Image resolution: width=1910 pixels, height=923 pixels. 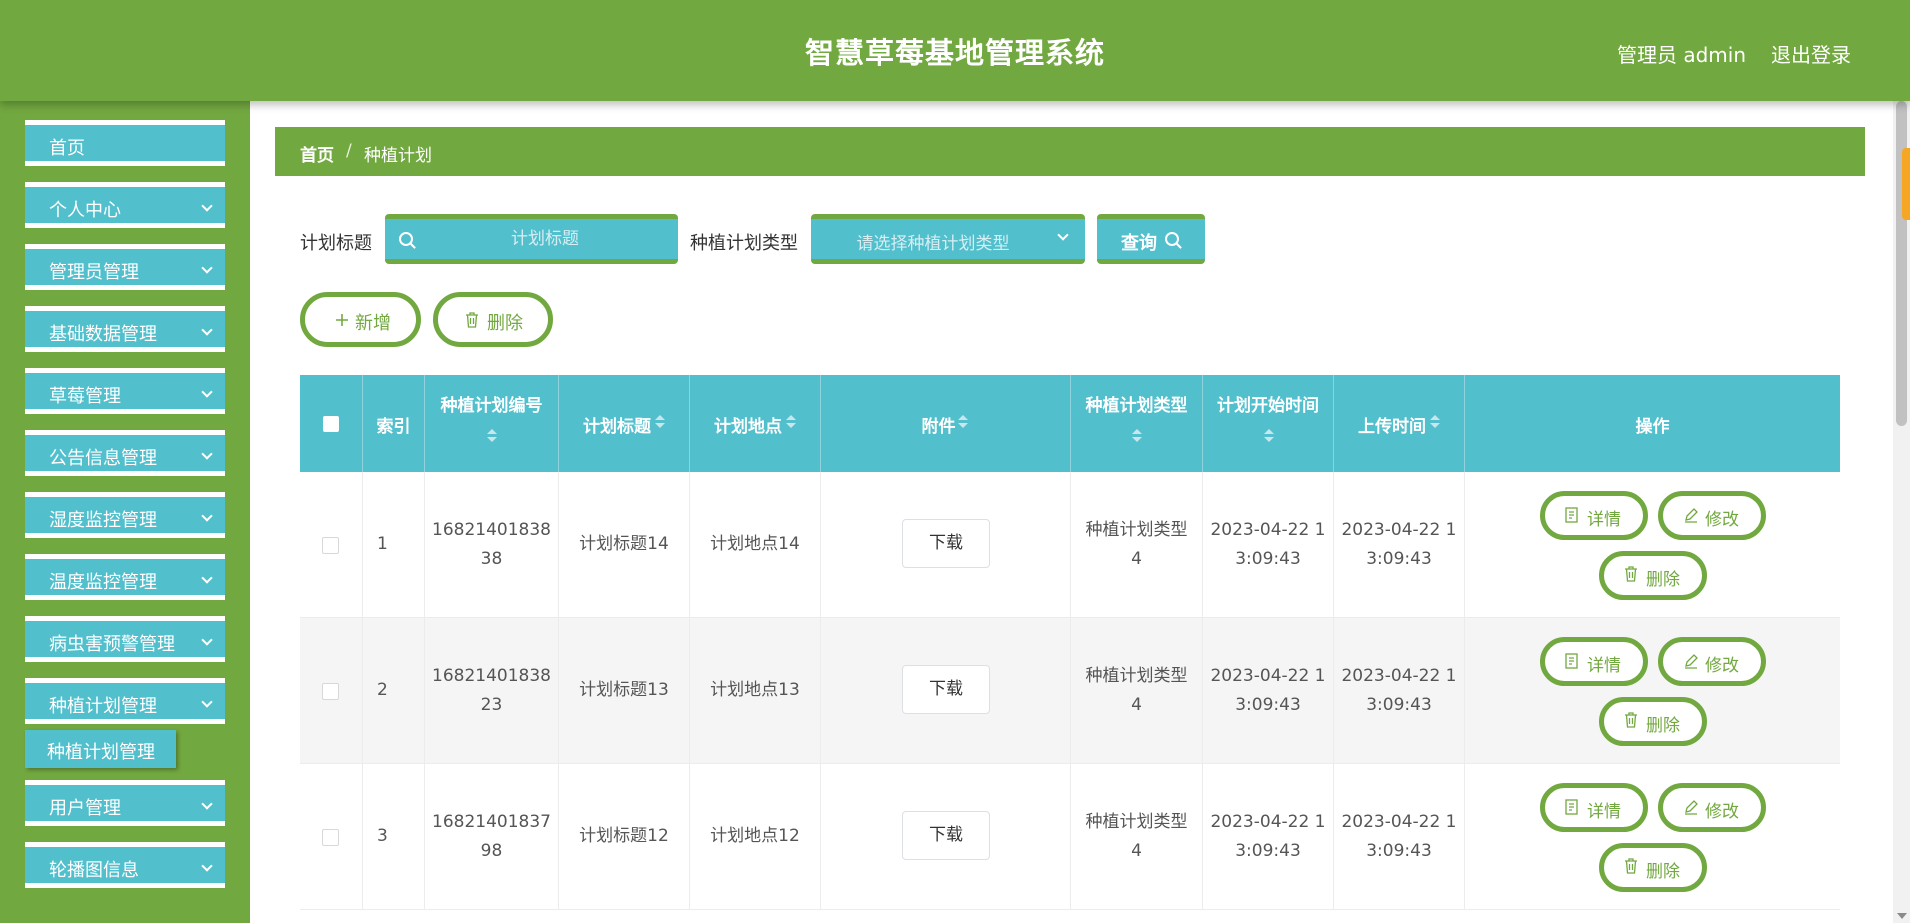 What do you see at coordinates (938, 427) in the screenshot?
I see `header-label: 附件` at bounding box center [938, 427].